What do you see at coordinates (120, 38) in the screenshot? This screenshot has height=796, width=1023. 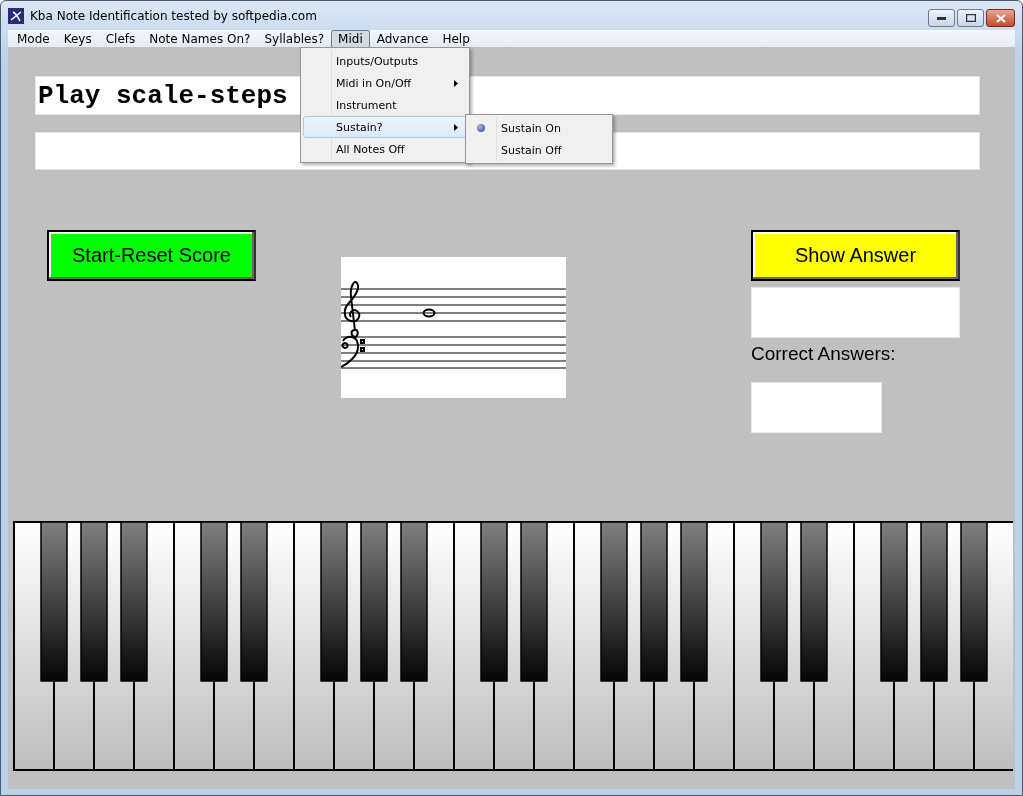 I see `menu-item: Clefs` at bounding box center [120, 38].